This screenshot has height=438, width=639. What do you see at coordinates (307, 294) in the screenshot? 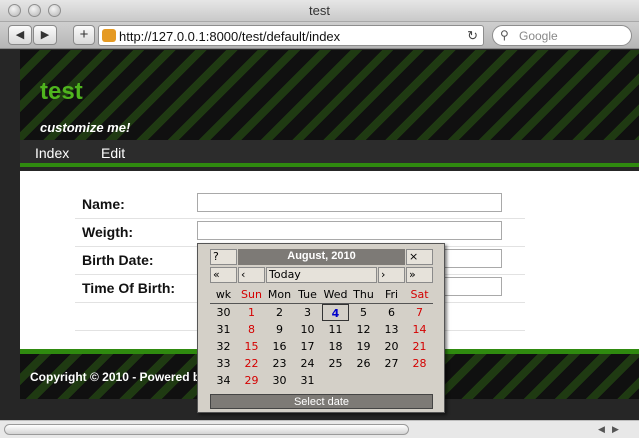
I see `calendar-weekday-tue: Tue` at bounding box center [307, 294].